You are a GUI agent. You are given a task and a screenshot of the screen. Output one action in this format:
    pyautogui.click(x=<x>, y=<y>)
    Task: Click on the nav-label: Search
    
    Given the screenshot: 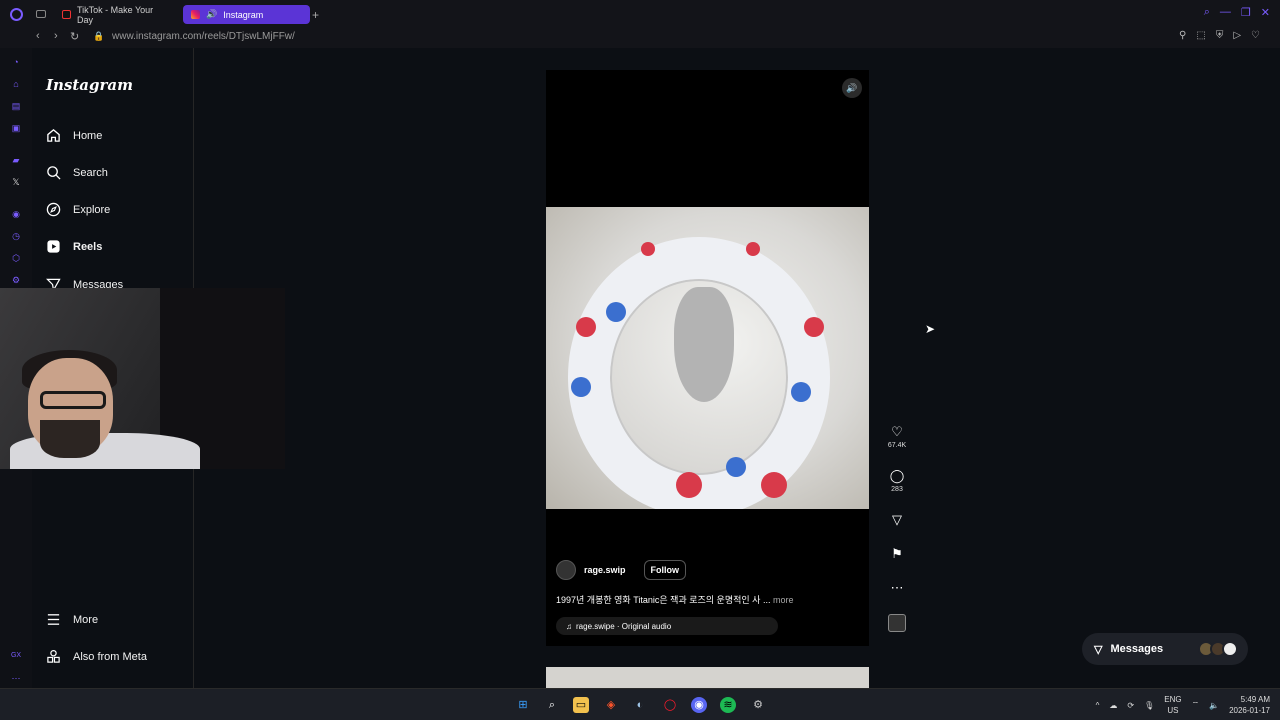 What is the action you would take?
    pyautogui.click(x=90, y=172)
    